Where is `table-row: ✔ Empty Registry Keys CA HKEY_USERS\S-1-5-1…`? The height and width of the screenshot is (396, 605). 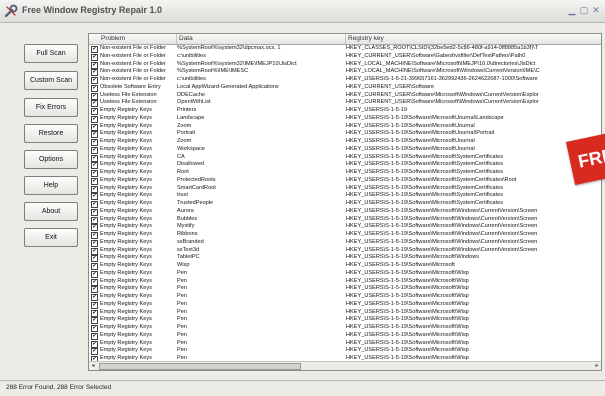 table-row: ✔ Empty Registry Keys CA HKEY_USERS\S-1-5-1… is located at coordinates (345, 158).